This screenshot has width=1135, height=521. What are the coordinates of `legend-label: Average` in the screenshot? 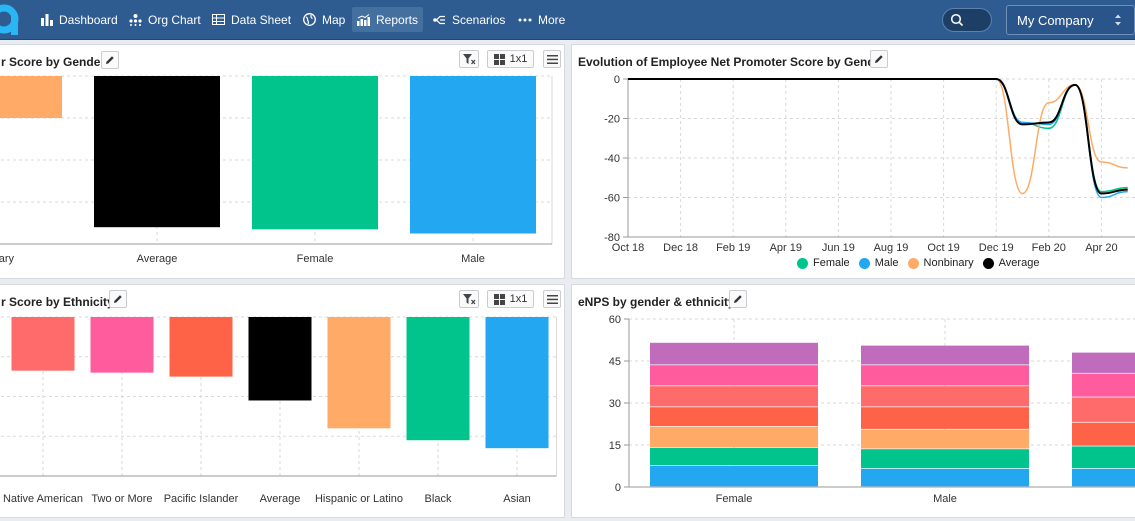 It's located at (1019, 263).